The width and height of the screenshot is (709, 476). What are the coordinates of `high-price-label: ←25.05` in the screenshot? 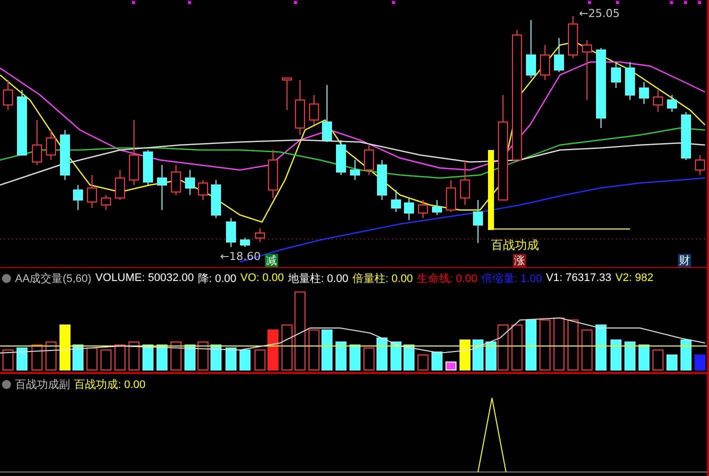 It's located at (599, 13).